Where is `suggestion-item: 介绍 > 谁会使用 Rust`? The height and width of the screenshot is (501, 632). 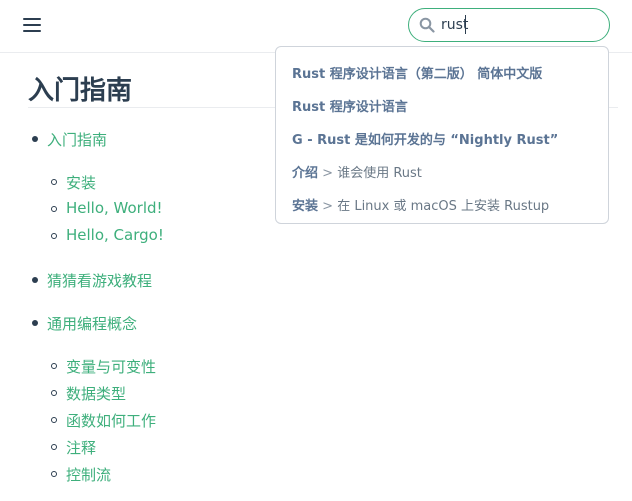 suggestion-item: 介绍 > 谁会使用 Rust is located at coordinates (357, 171).